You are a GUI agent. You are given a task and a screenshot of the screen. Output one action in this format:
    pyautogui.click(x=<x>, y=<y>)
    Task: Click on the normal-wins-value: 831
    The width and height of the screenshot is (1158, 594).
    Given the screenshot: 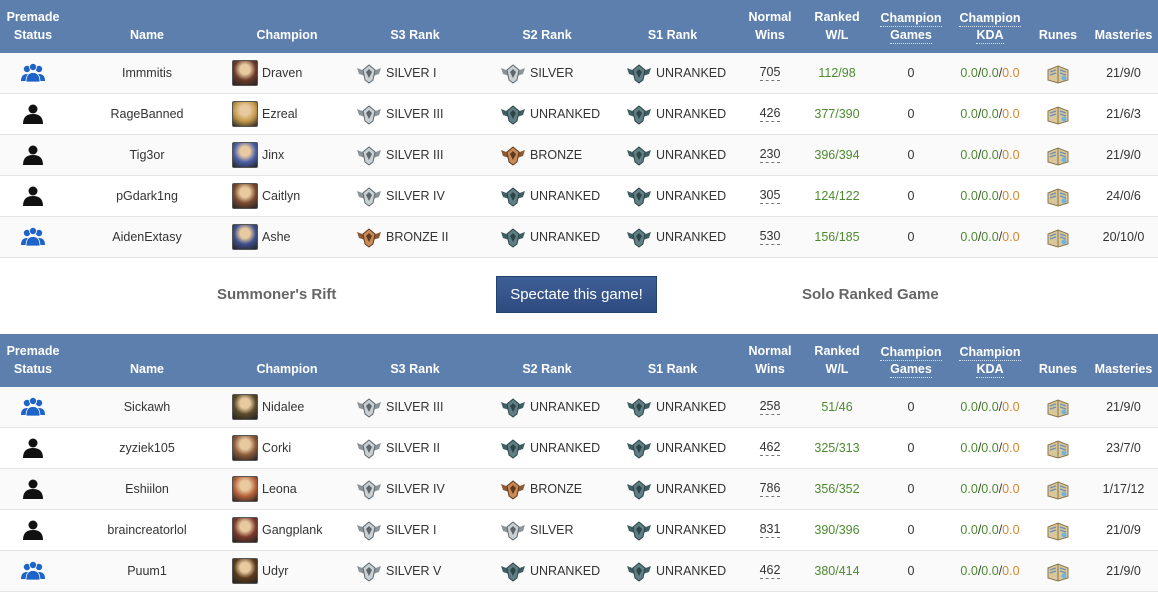 What is the action you would take?
    pyautogui.click(x=770, y=530)
    